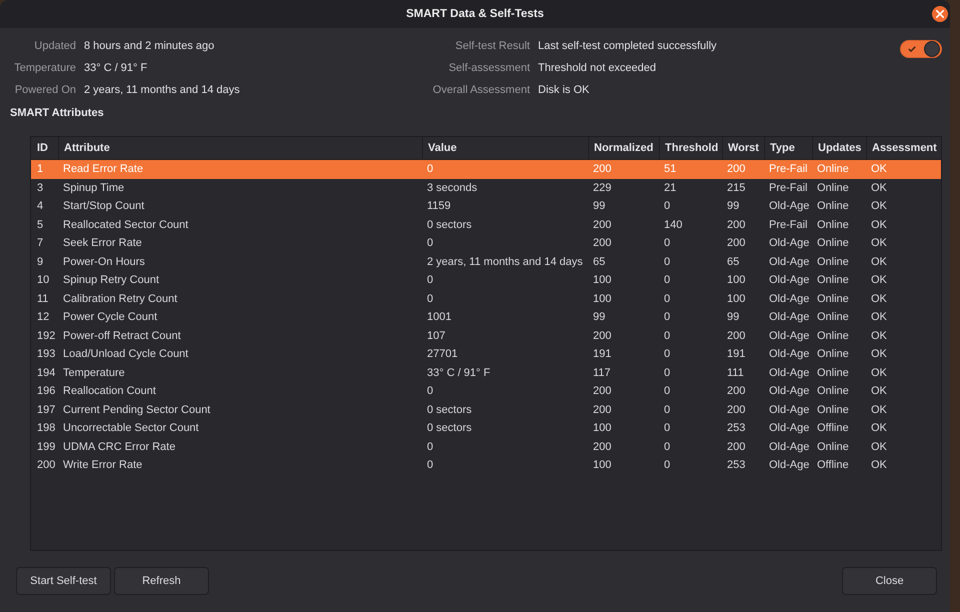 The image size is (960, 612). I want to click on table-cell-text: 65, so click(733, 261).